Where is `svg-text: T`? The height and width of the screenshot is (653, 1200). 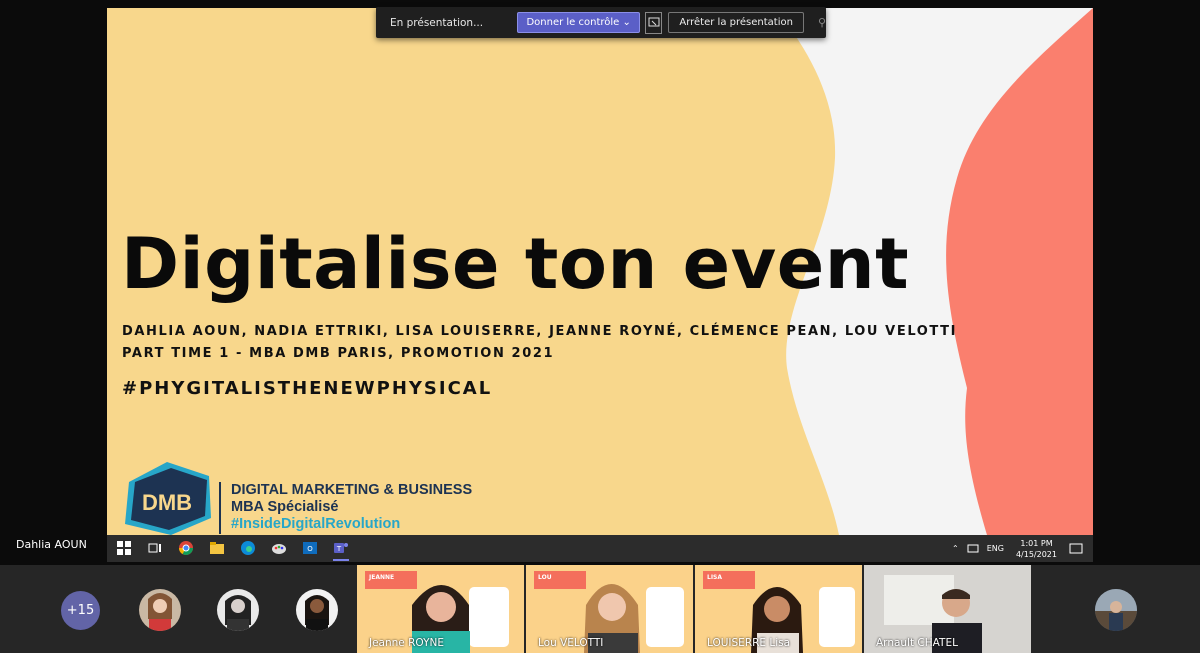 svg-text: T is located at coordinates (339, 549).